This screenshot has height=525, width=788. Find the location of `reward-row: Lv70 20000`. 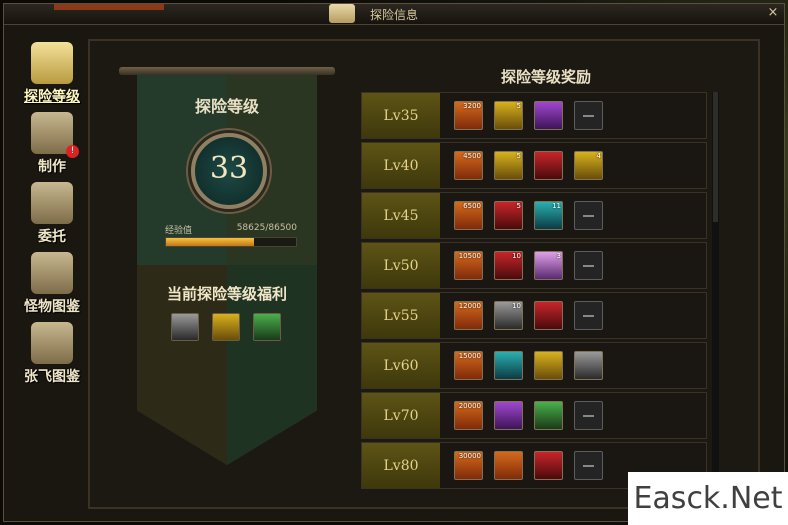

reward-row: Lv70 20000 is located at coordinates (534, 415).